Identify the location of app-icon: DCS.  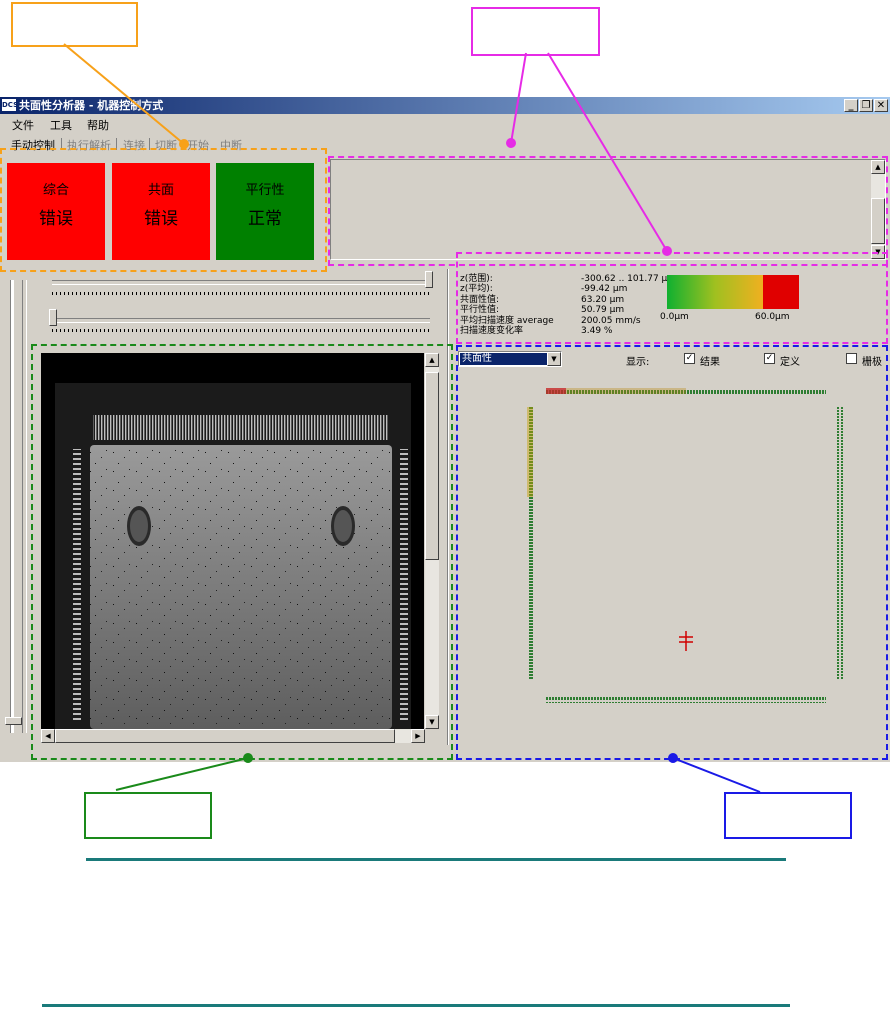
(10, 105).